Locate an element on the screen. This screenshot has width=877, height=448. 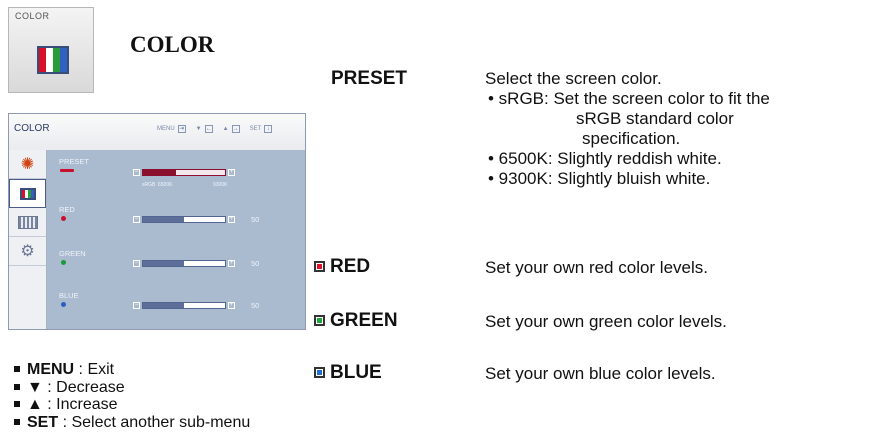
legend-text: : Exit is located at coordinates (94, 369).